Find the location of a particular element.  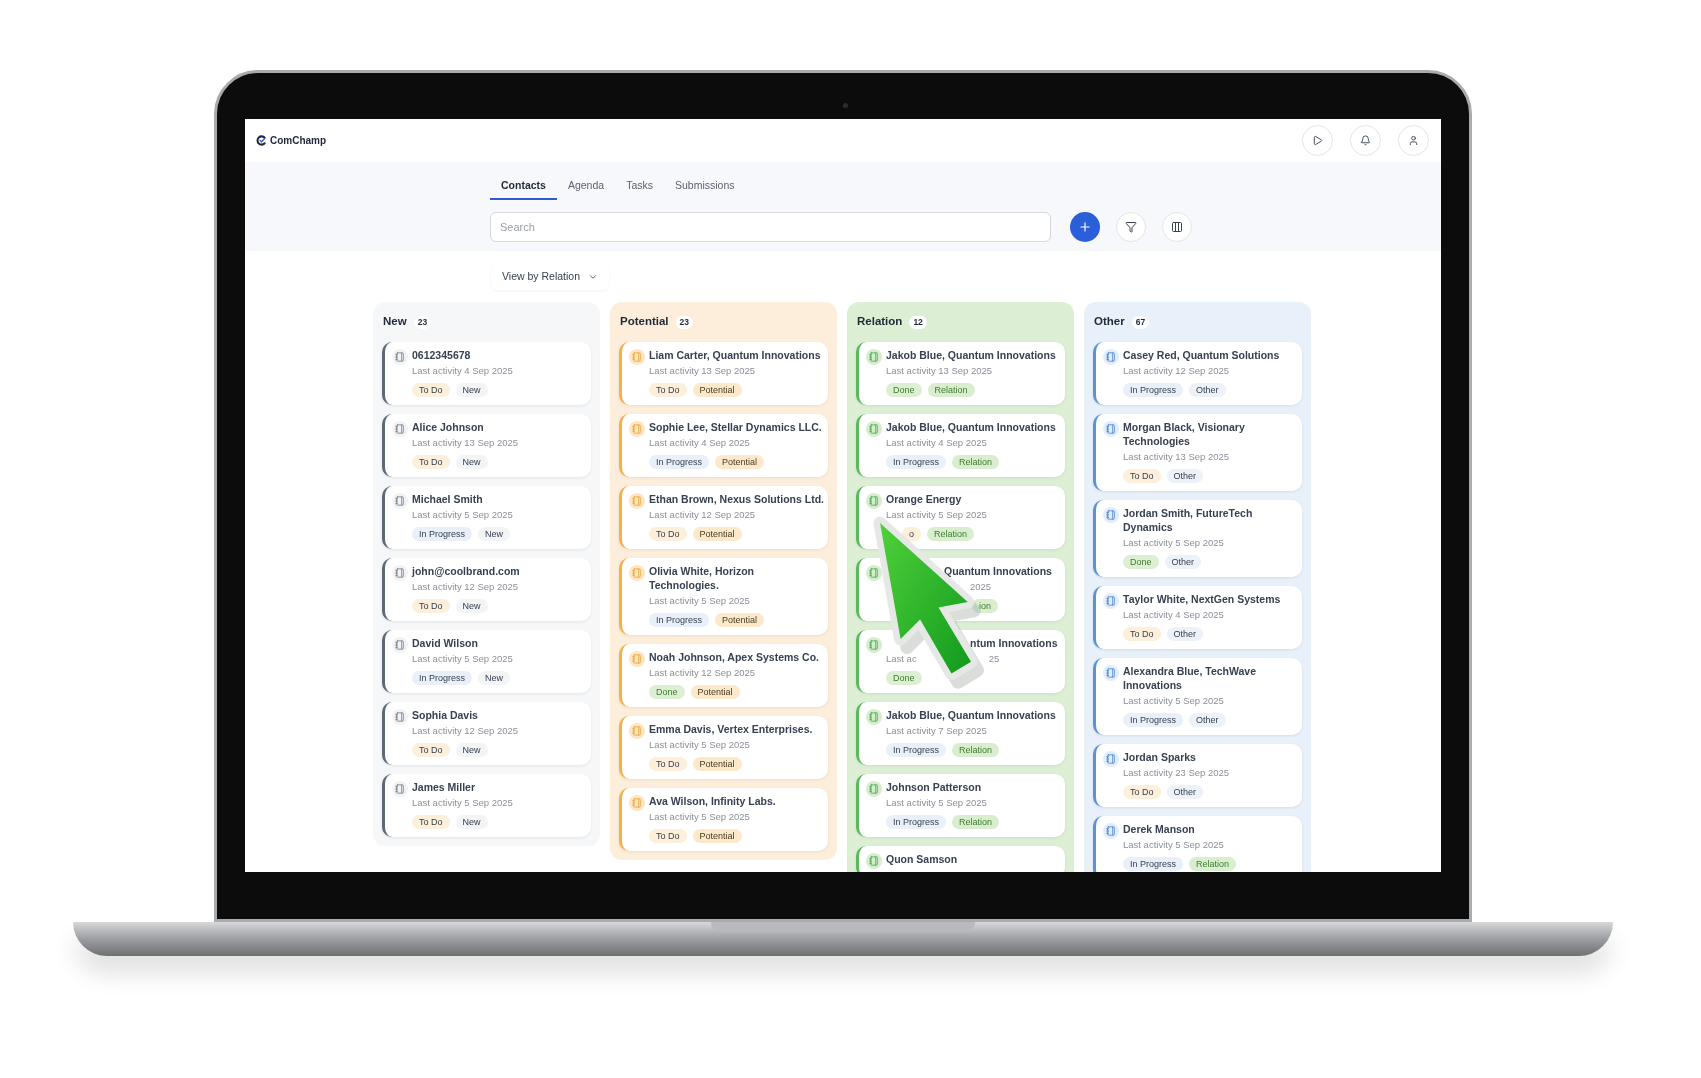

contact-card: Sophia Davis Last activity 12 Sep 2025 To Do New is located at coordinates (486, 733).